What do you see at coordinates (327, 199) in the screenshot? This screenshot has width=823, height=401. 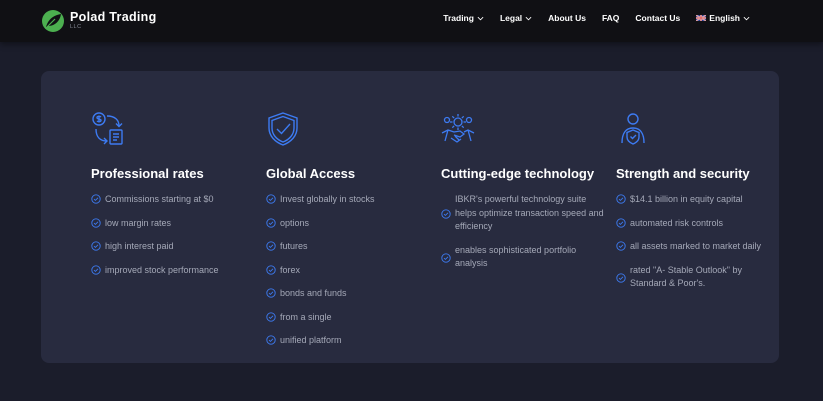 I see `list-item-text: Invest globally in stocks` at bounding box center [327, 199].